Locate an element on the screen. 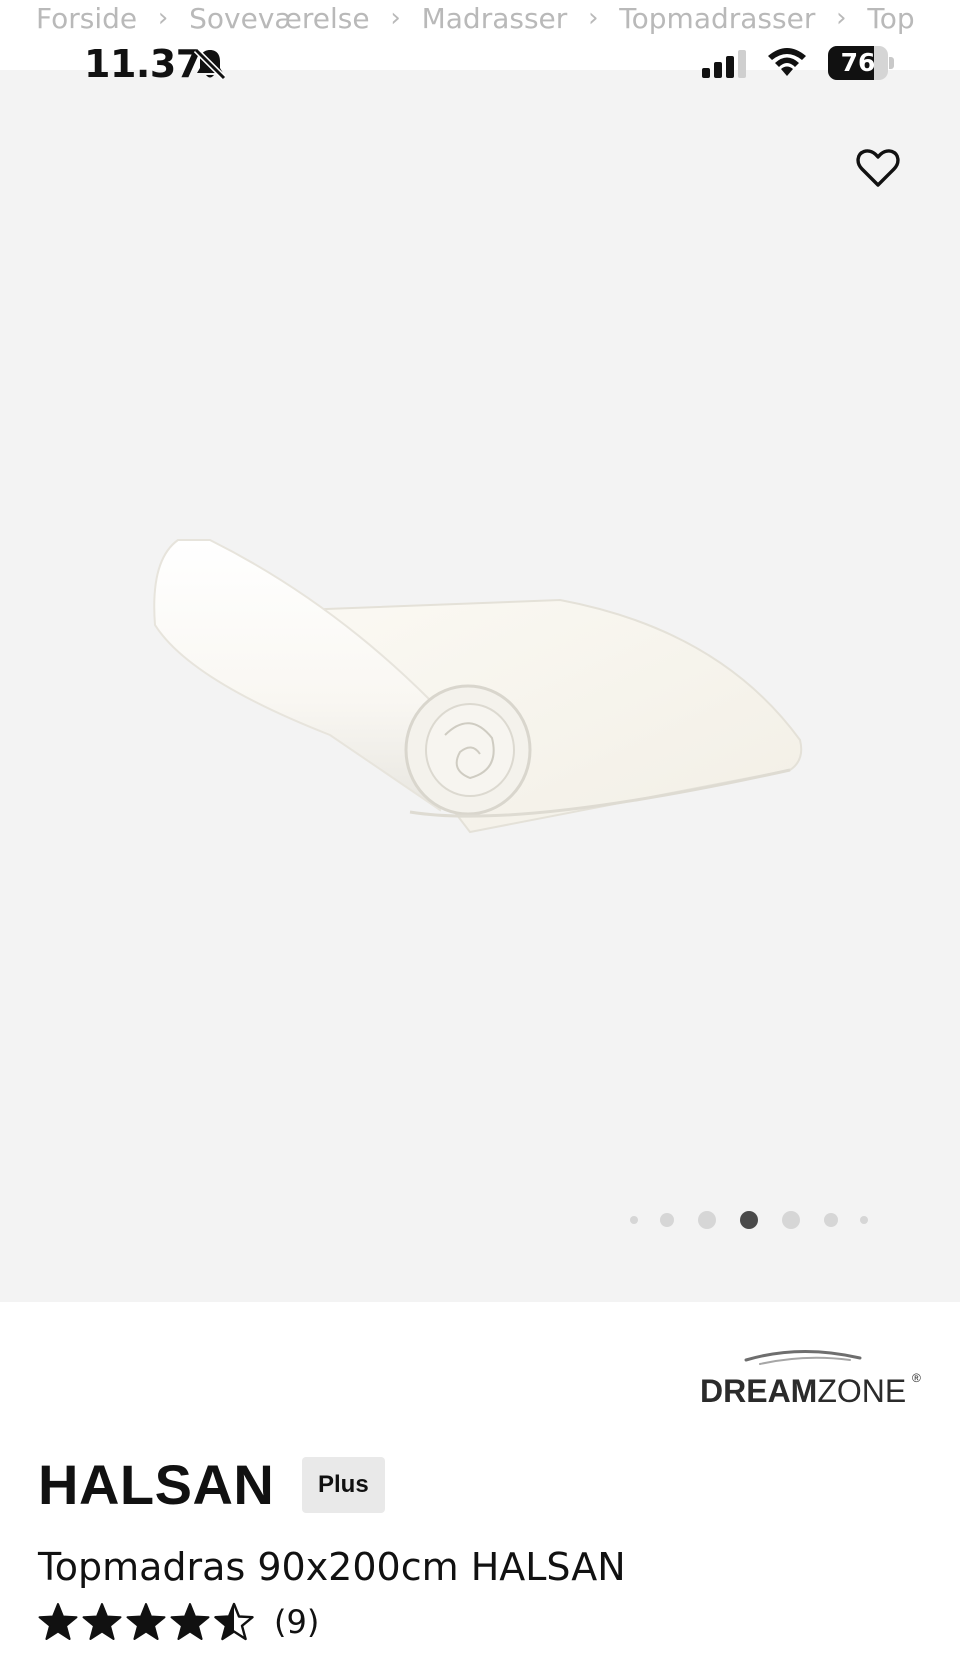 Image resolution: width=960 pixels, height=1661 pixels. status-time: 11.37 is located at coordinates (143, 64).